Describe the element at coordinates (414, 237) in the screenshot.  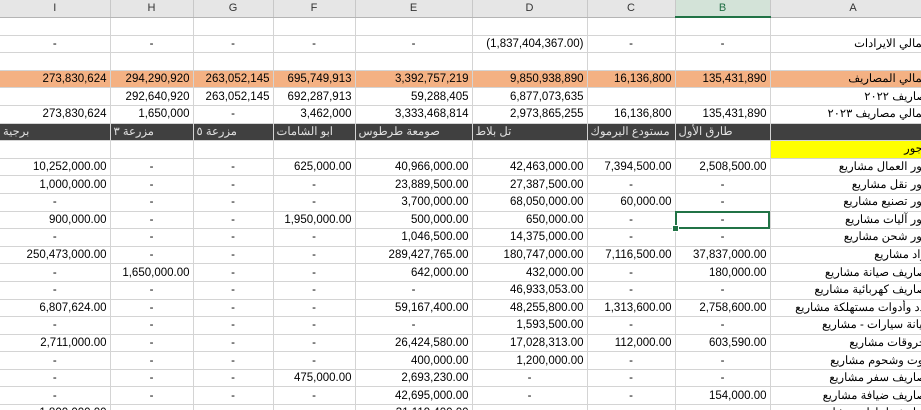
I see `cell-e13: 1,046,500.00` at that location.